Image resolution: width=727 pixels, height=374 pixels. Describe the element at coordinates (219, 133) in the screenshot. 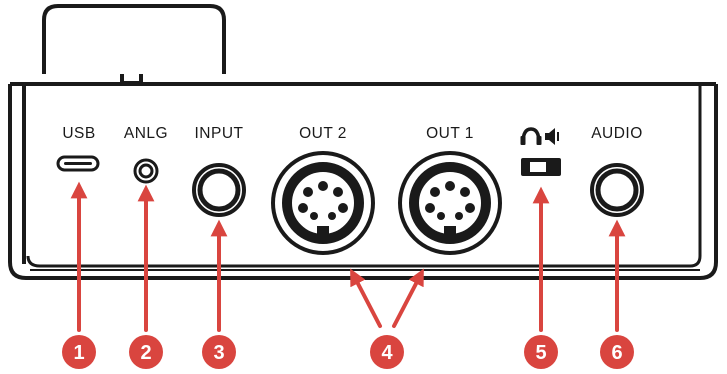

I see `input-port-label: INPUT` at that location.